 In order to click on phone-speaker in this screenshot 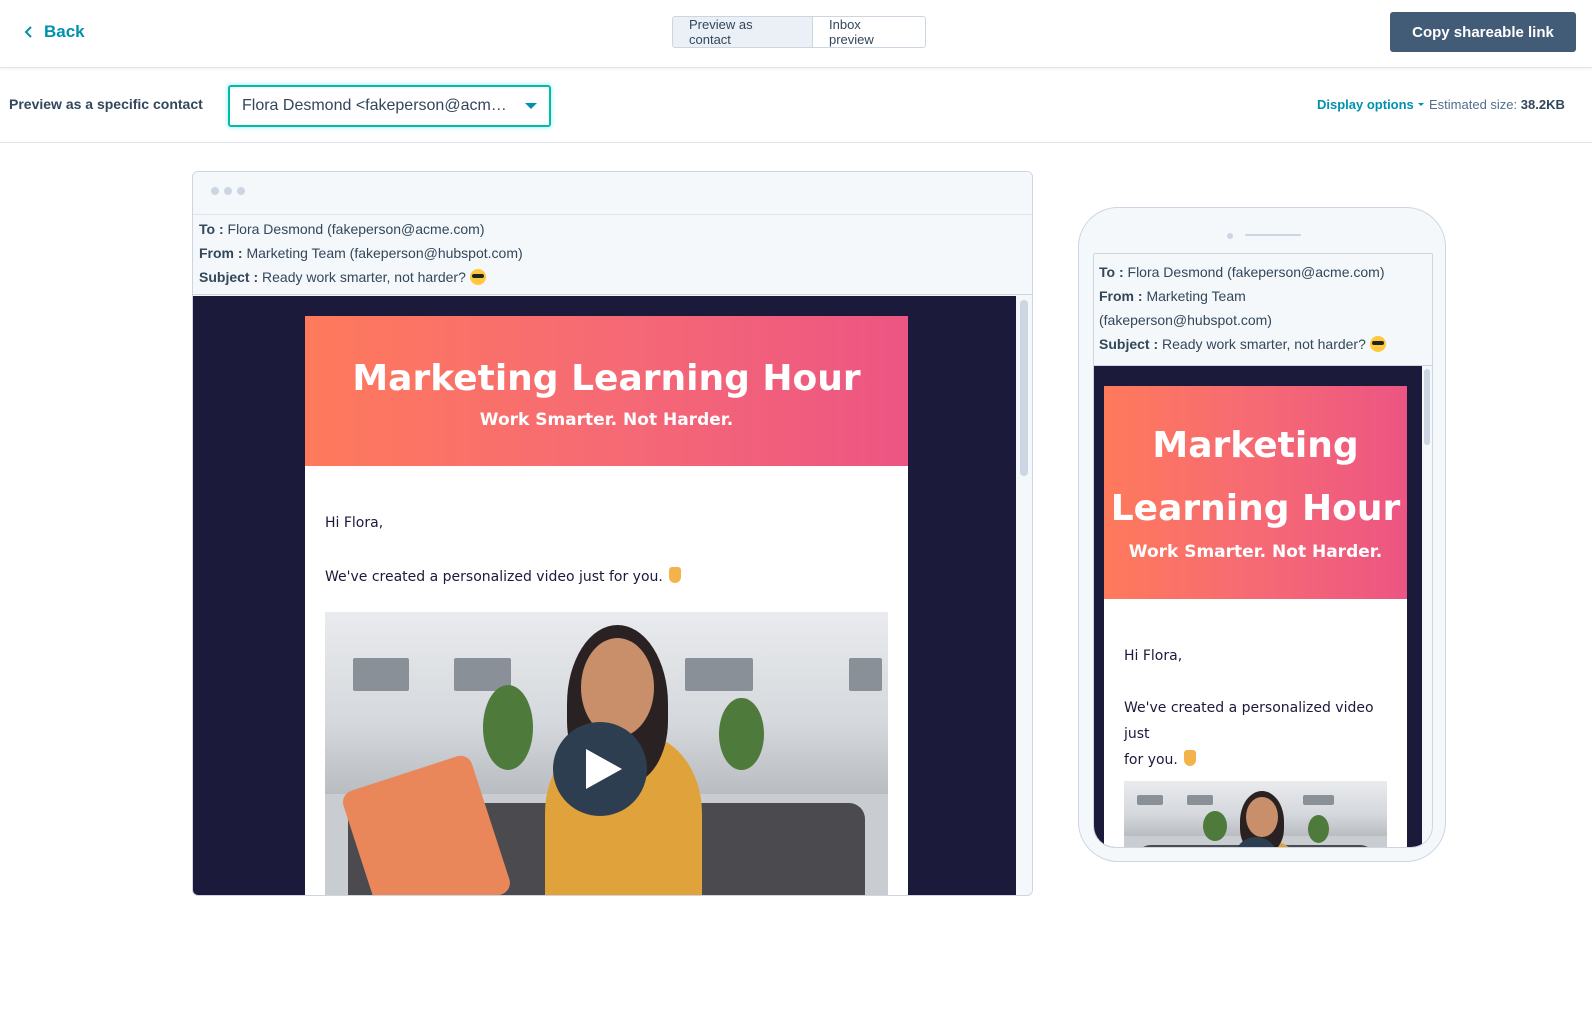, I will do `click(1273, 235)`.